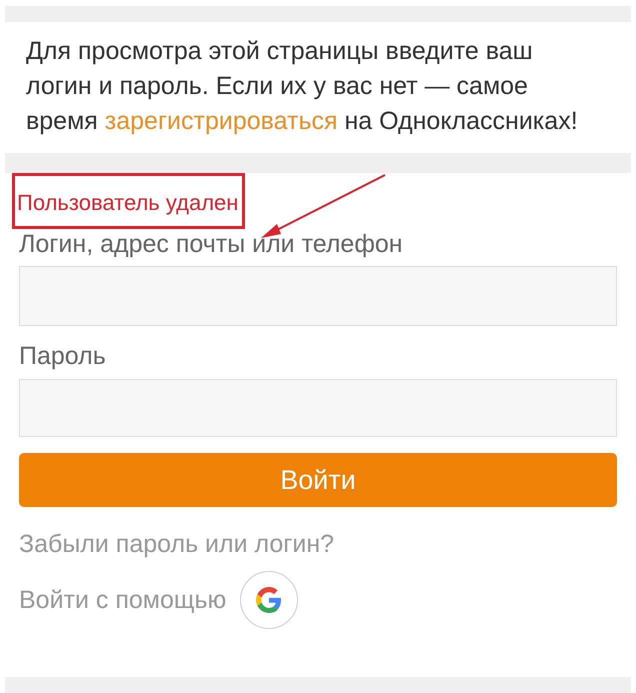  What do you see at coordinates (211, 244) in the screenshot?
I see `field-label: Логин, адрес почты или телефон` at bounding box center [211, 244].